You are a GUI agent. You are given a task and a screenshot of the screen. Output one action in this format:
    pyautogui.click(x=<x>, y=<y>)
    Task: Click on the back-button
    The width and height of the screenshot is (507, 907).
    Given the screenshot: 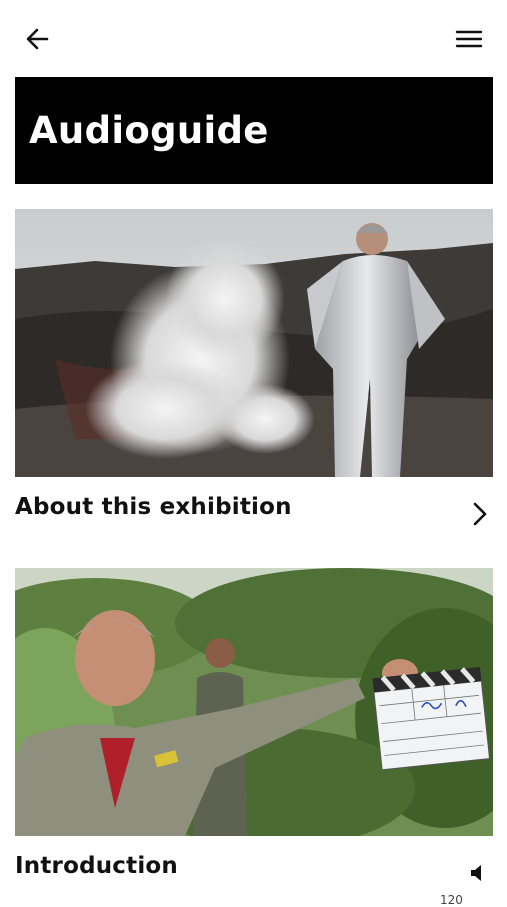 What is the action you would take?
    pyautogui.click(x=39, y=39)
    